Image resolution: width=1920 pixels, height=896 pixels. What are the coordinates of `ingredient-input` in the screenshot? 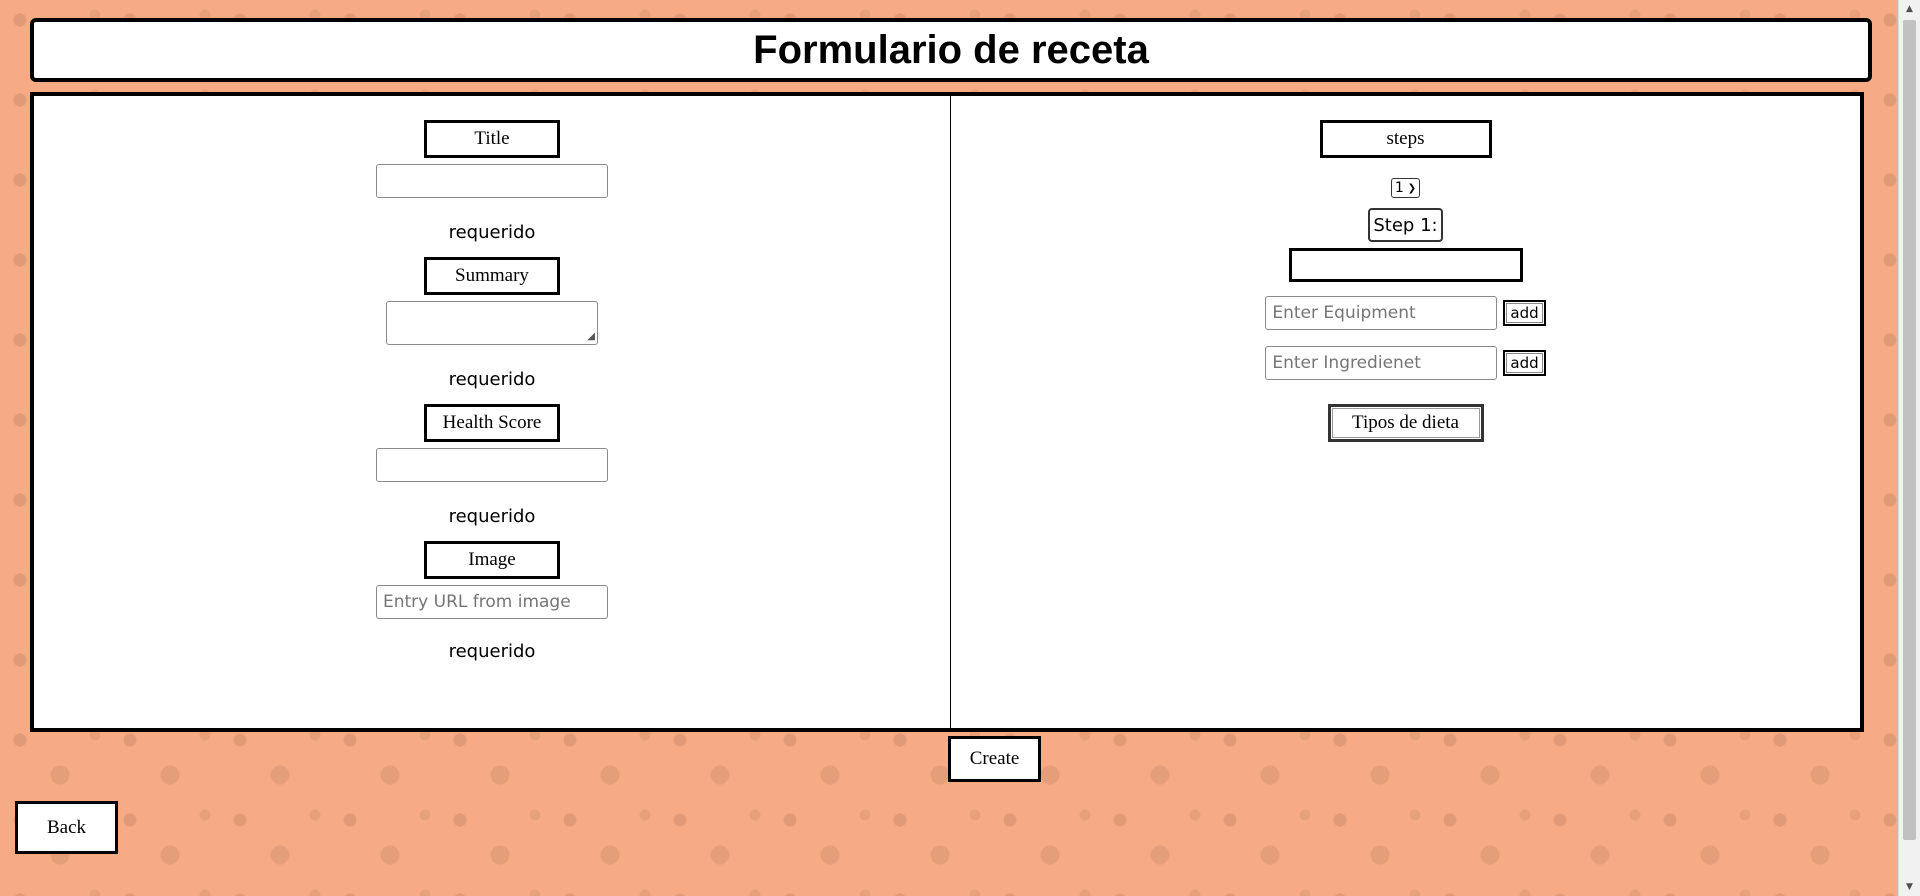 It's located at (1381, 363).